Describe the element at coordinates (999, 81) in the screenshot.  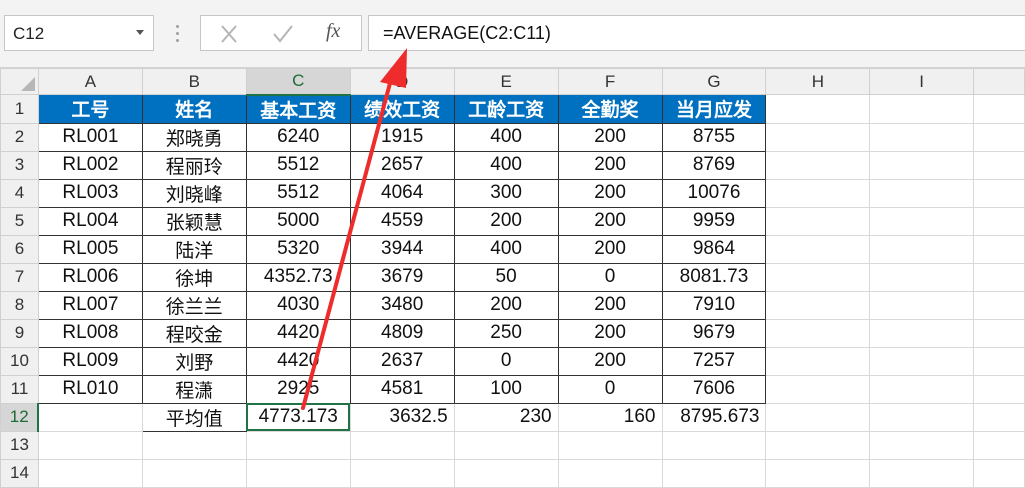
I see `column-header-overflow` at that location.